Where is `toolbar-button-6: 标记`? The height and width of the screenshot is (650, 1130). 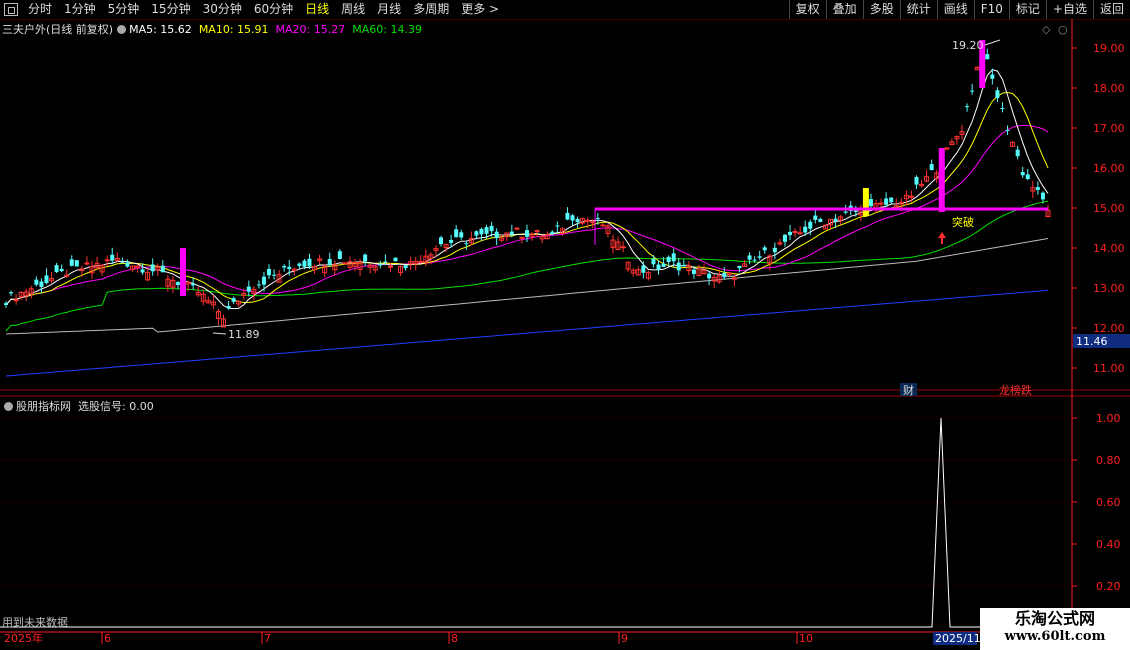
toolbar-button-6: 标记 is located at coordinates (1027, 9).